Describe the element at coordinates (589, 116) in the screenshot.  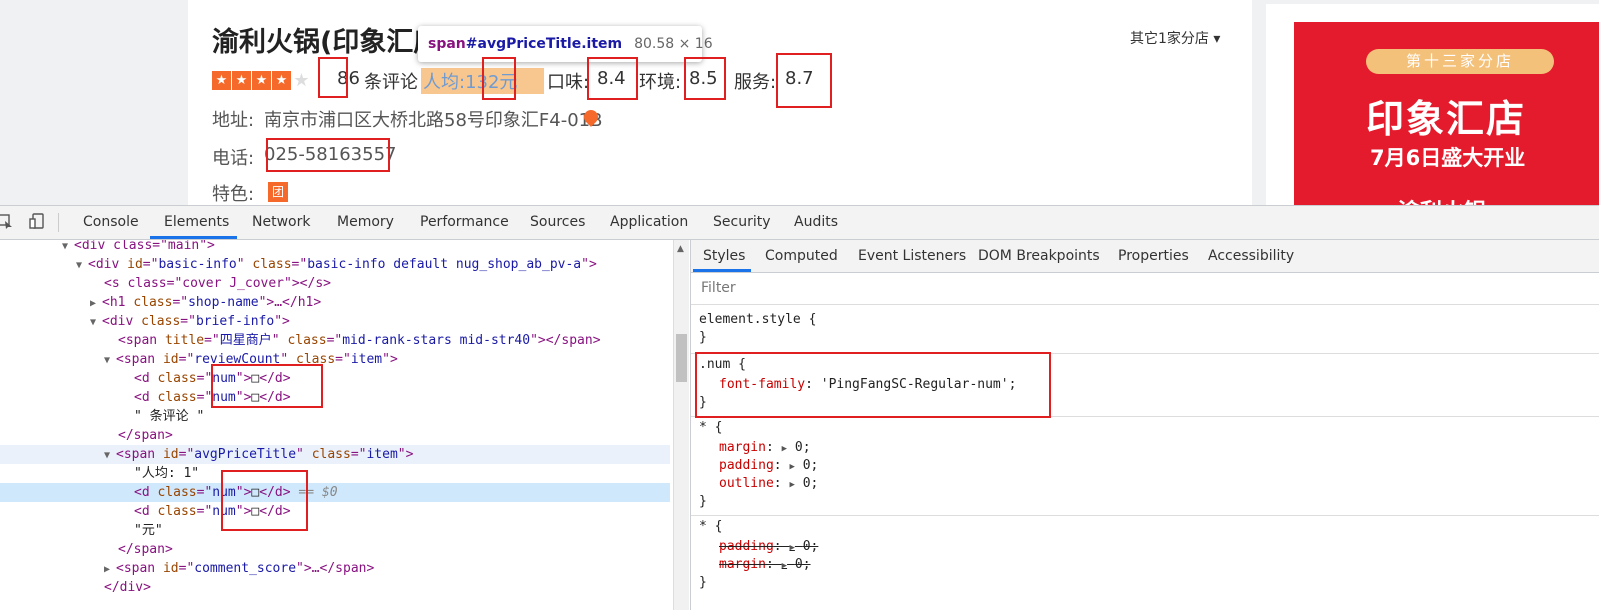
I see `map-pin-icon` at that location.